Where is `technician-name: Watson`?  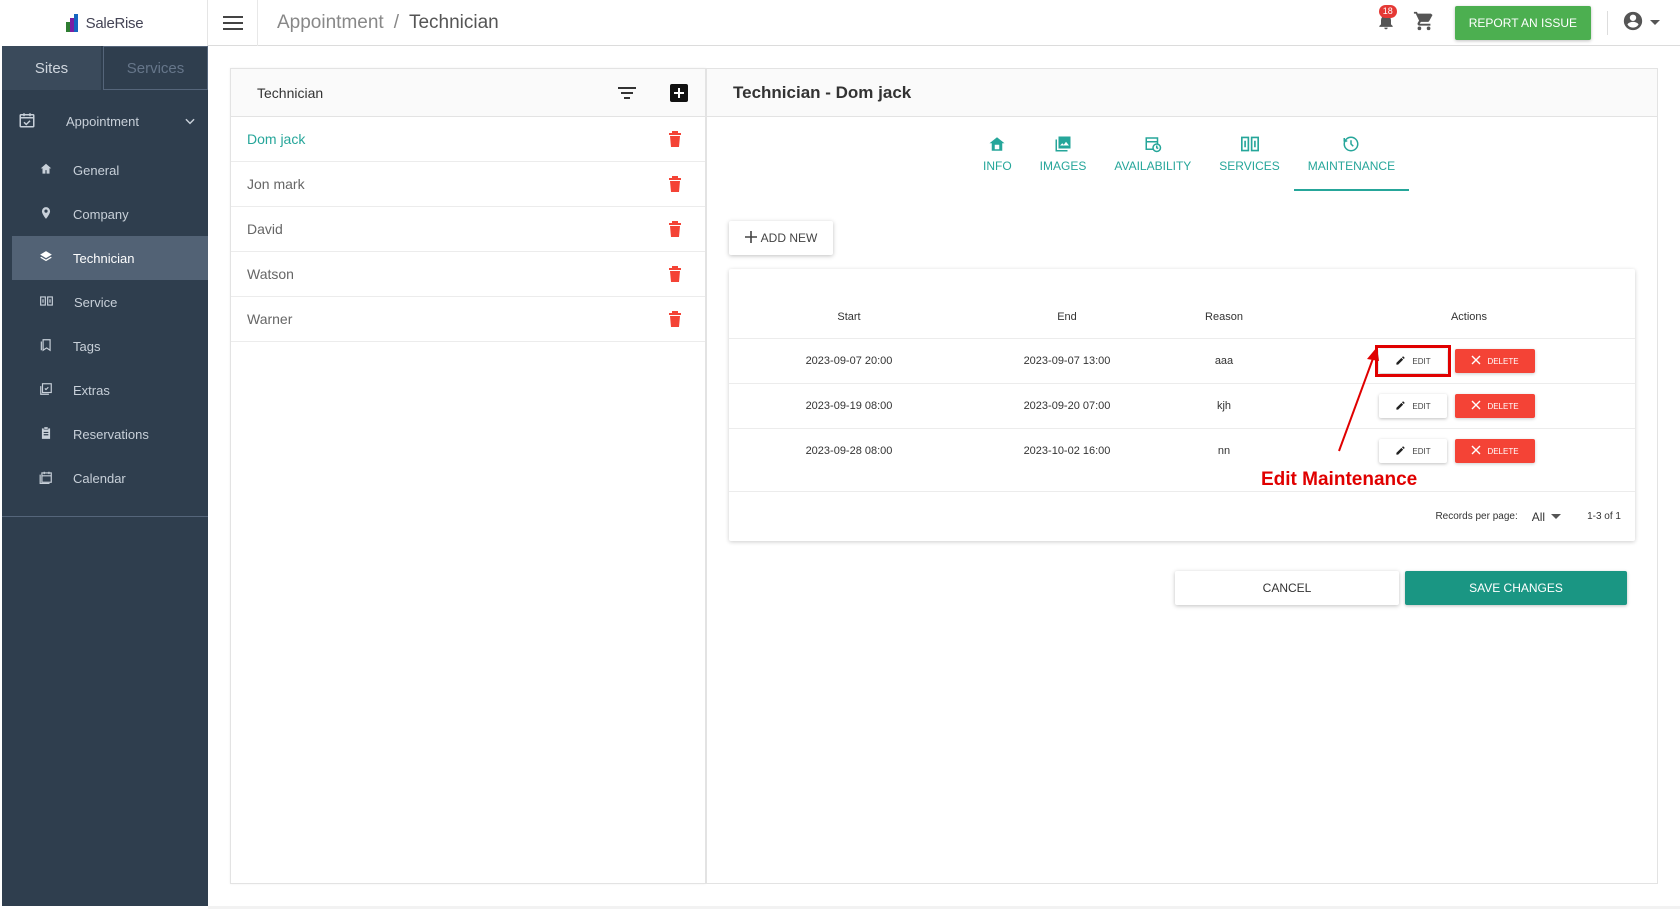
technician-name: Watson is located at coordinates (270, 274).